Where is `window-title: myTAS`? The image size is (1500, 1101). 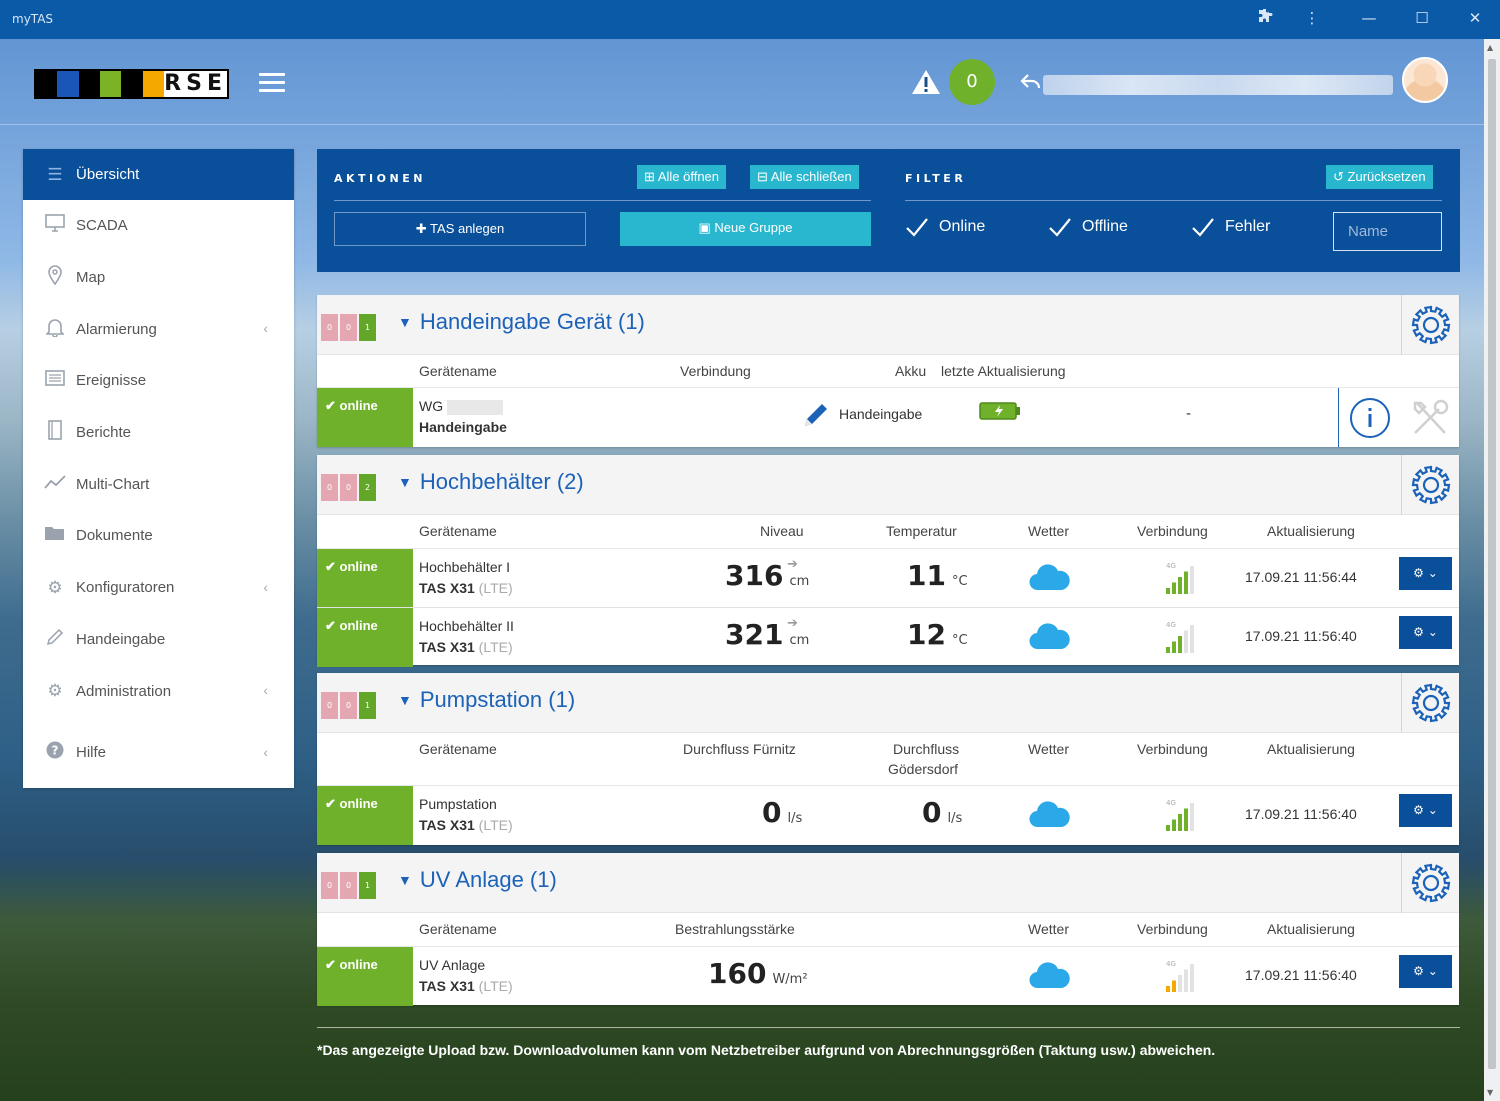 window-title: myTAS is located at coordinates (33, 19).